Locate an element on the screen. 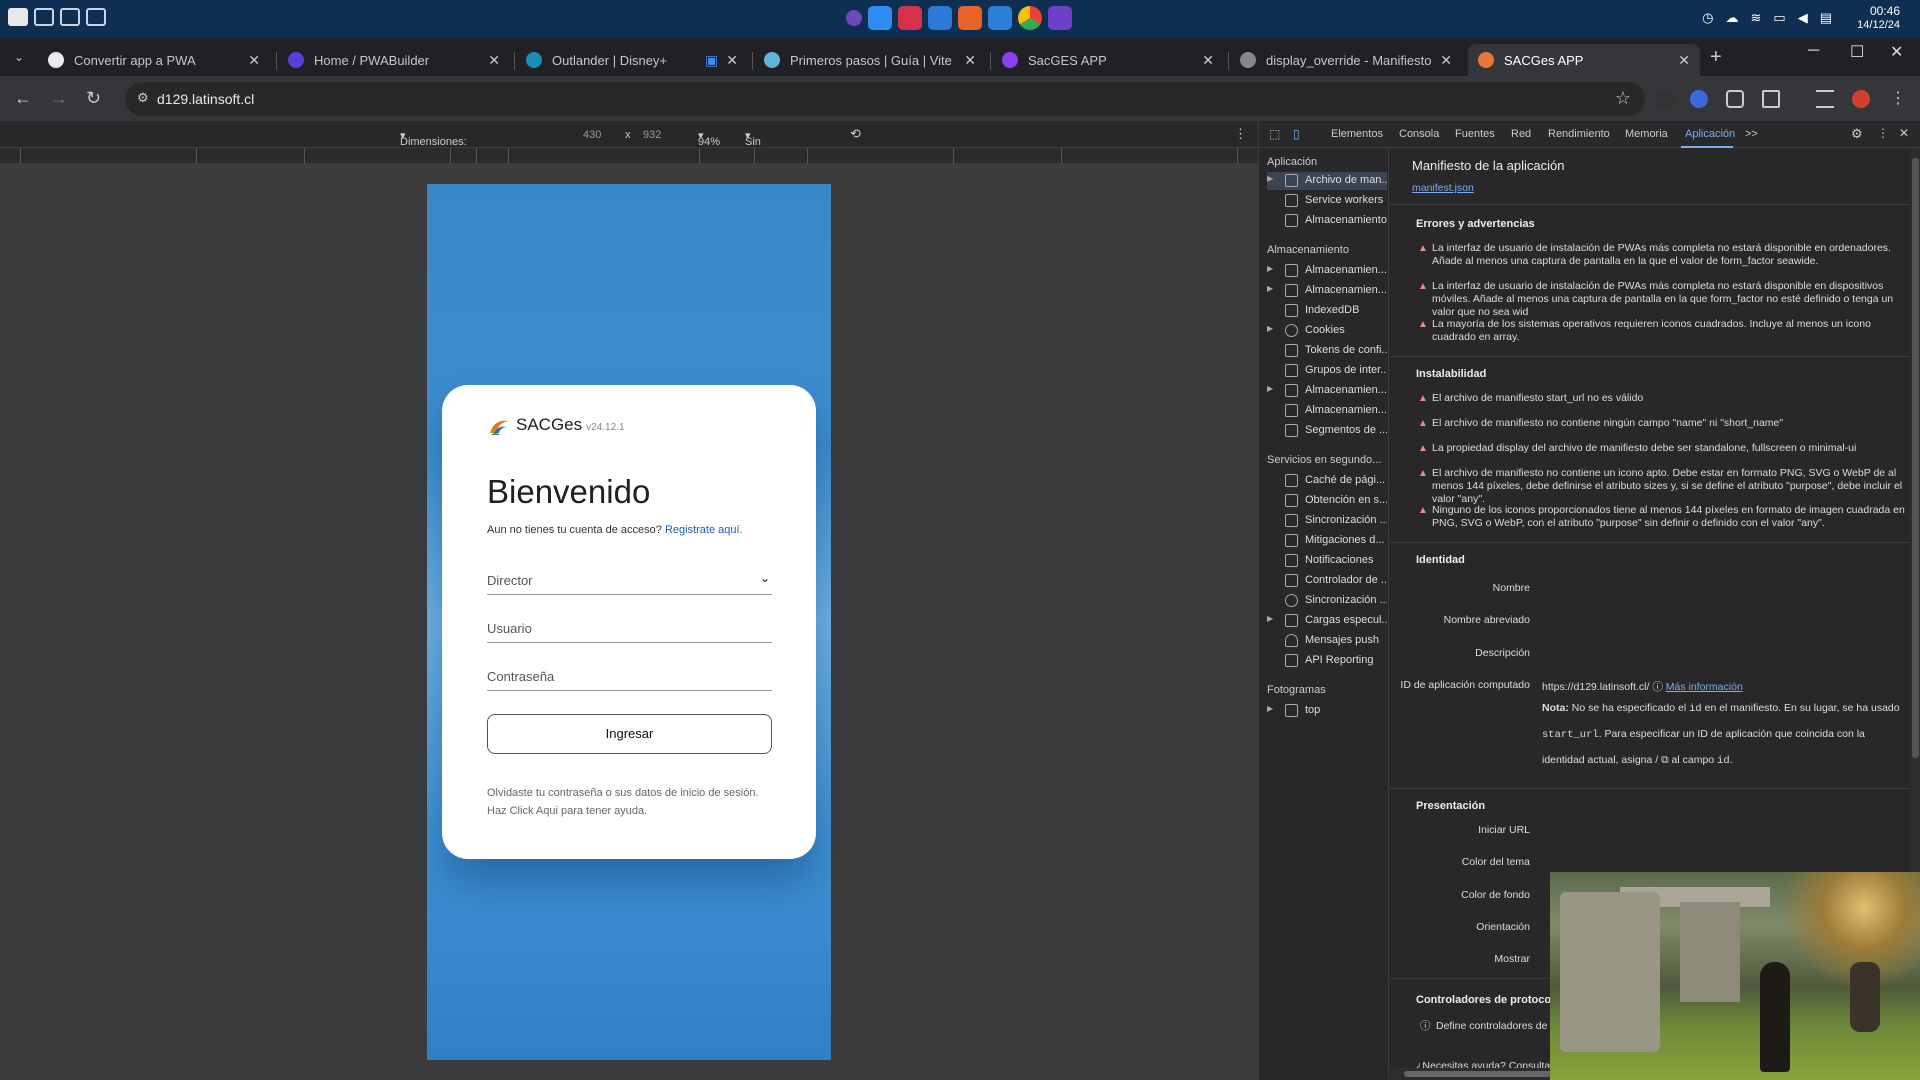 This screenshot has height=1080, width=1920. throttle-select: Sin limitaciones ▾ is located at coordinates (773, 144).